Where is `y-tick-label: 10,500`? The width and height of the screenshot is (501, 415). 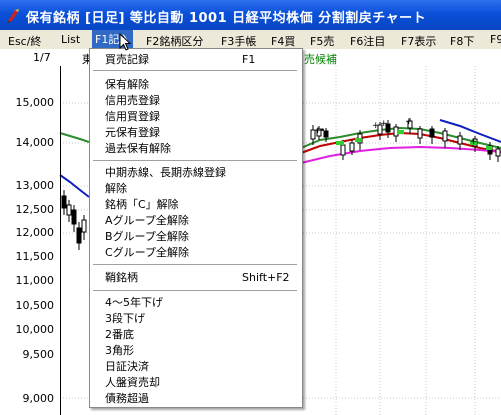 y-tick-label: 10,500 is located at coordinates (35, 305).